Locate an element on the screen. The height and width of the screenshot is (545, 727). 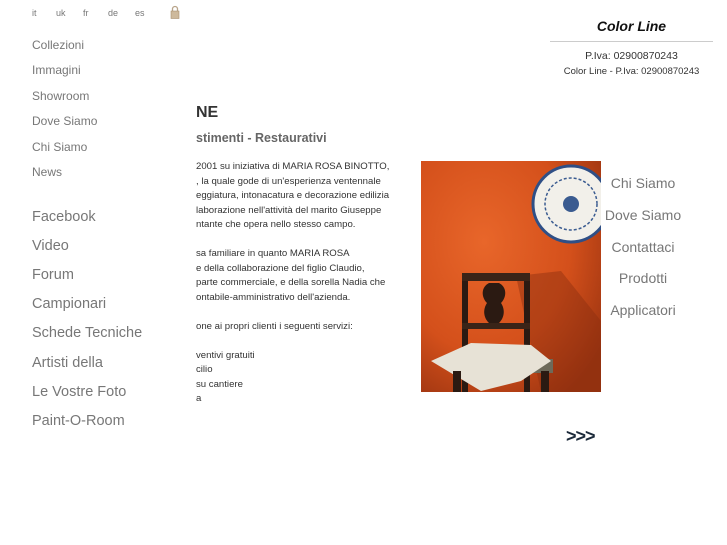
chair-plate-photo is located at coordinates (511, 276).